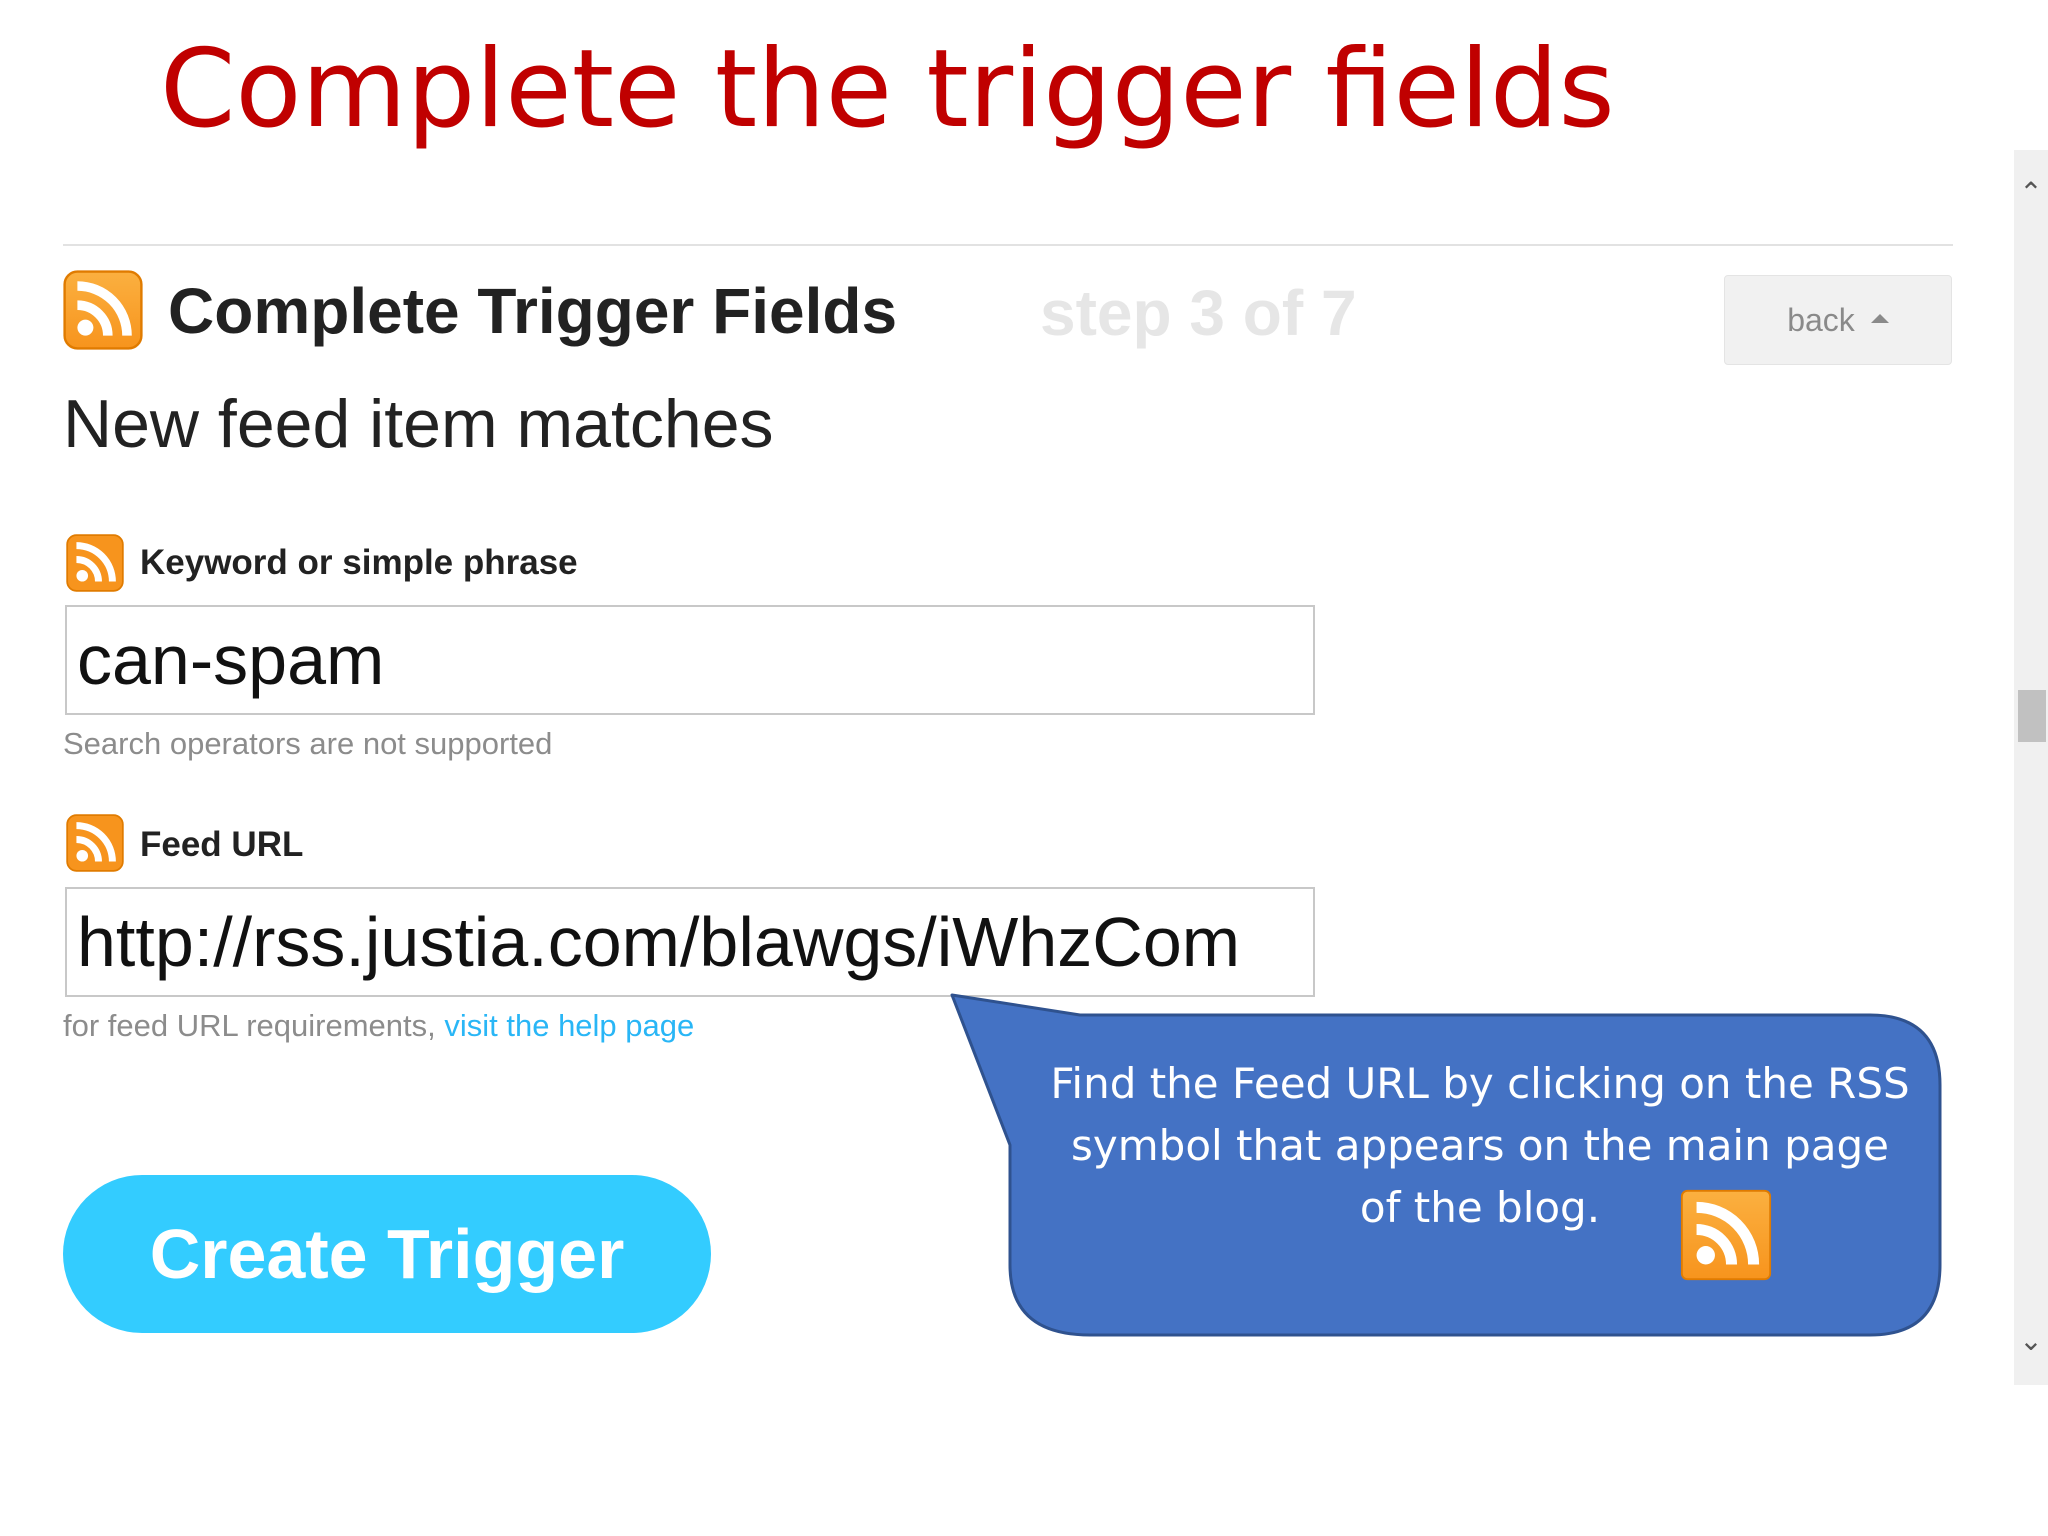  I want to click on scrollbar: ⌃ ⌄, so click(2031, 767).